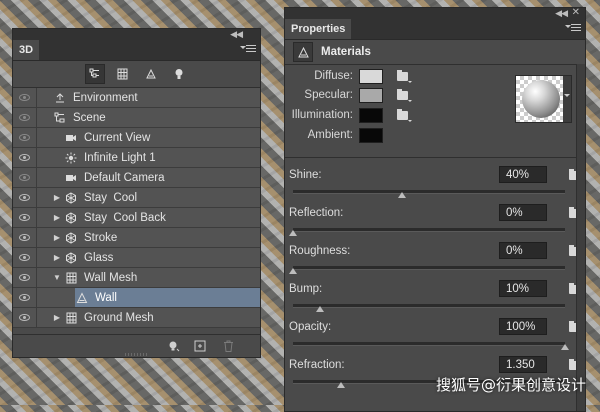 This screenshot has height=412, width=600. Describe the element at coordinates (136, 298) in the screenshot. I see `layer-row: Wall` at that location.